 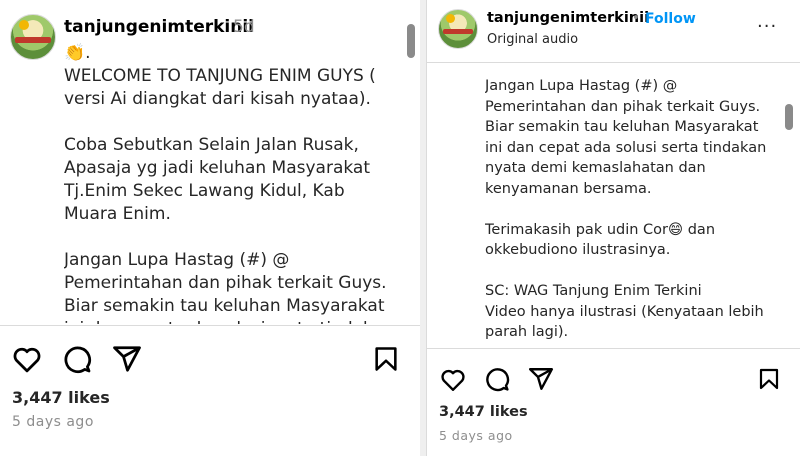 I want to click on follow-button: Follow, so click(x=670, y=19).